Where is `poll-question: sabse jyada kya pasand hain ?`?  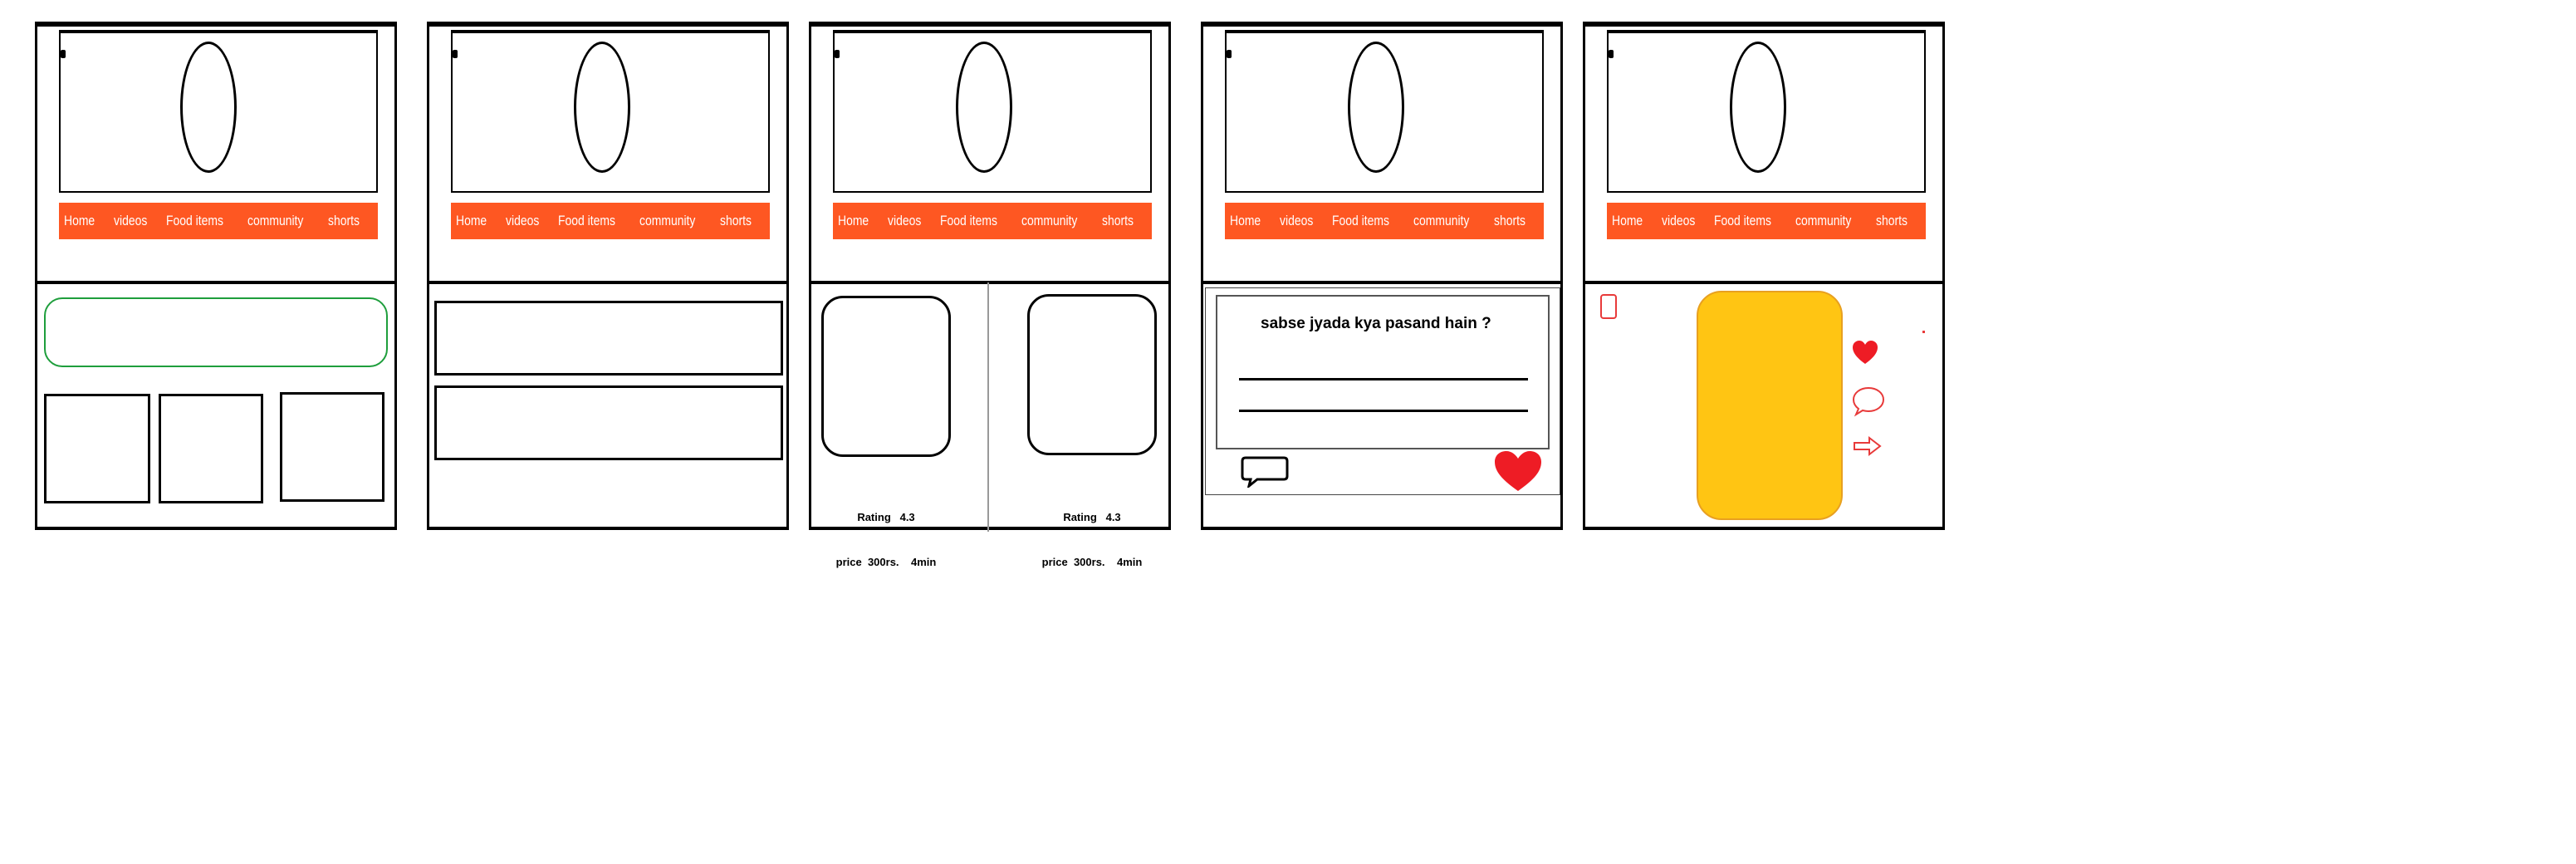
poll-question: sabse jyada kya pasand hain ? is located at coordinates (1376, 323).